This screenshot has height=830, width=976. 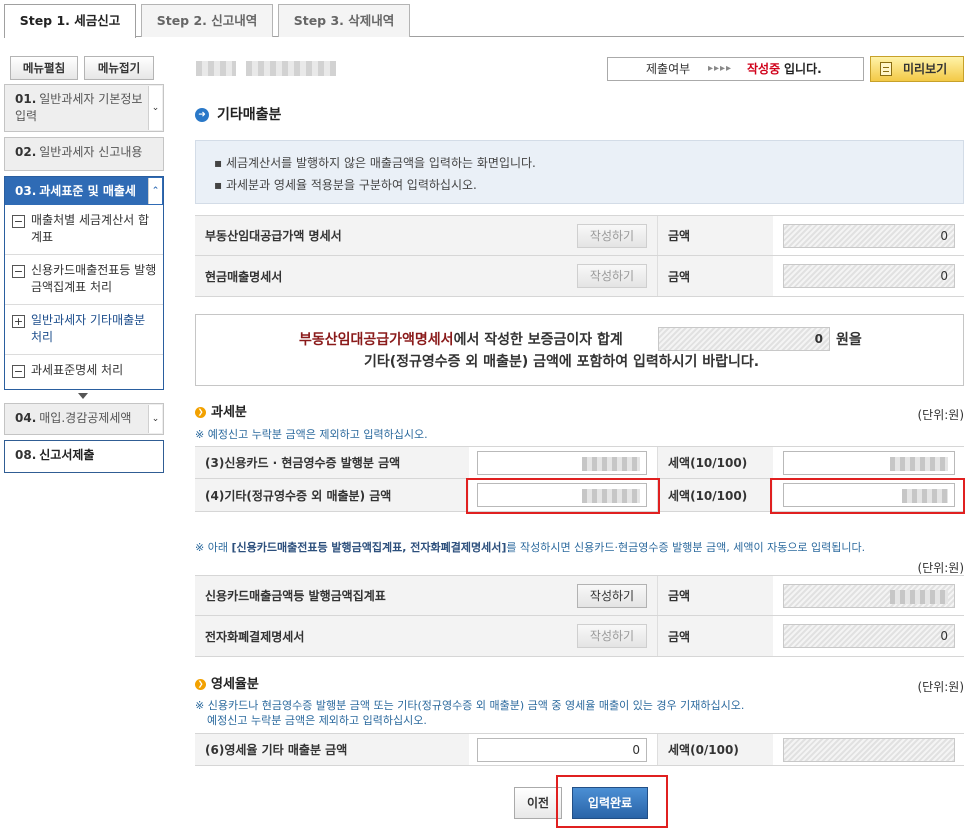 I want to click on zero-rate-amount-input: 0, so click(x=562, y=750).